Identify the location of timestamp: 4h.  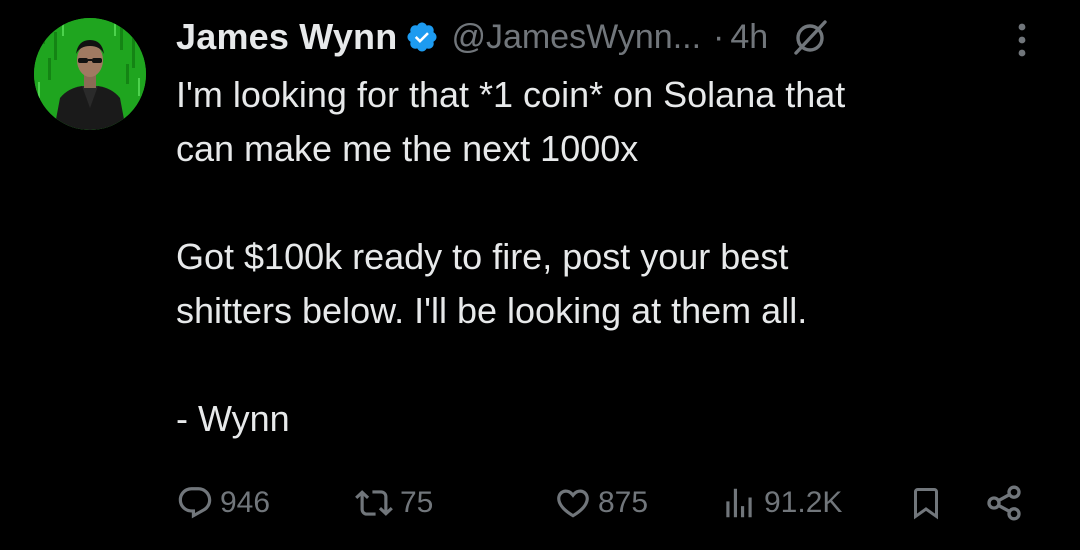
(749, 37).